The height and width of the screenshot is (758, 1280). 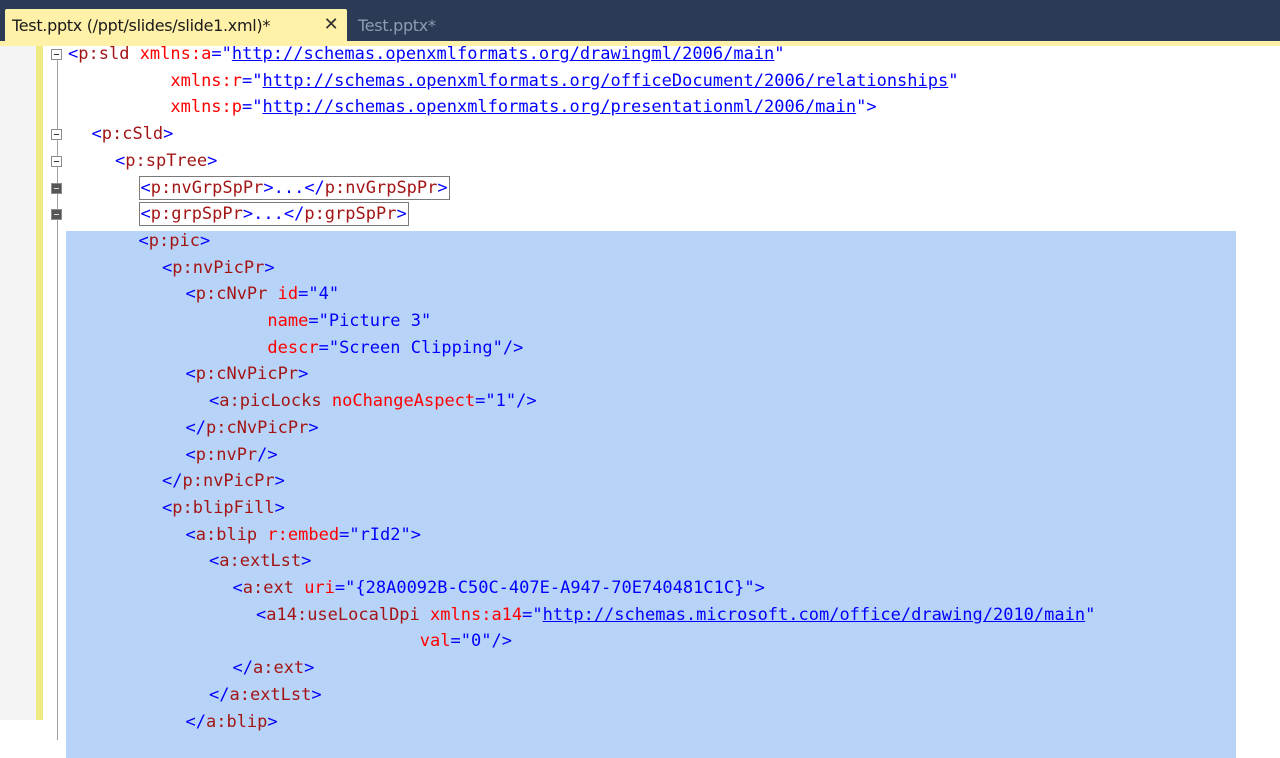 I want to click on code-line: <p:spTree>, so click(x=166, y=161).